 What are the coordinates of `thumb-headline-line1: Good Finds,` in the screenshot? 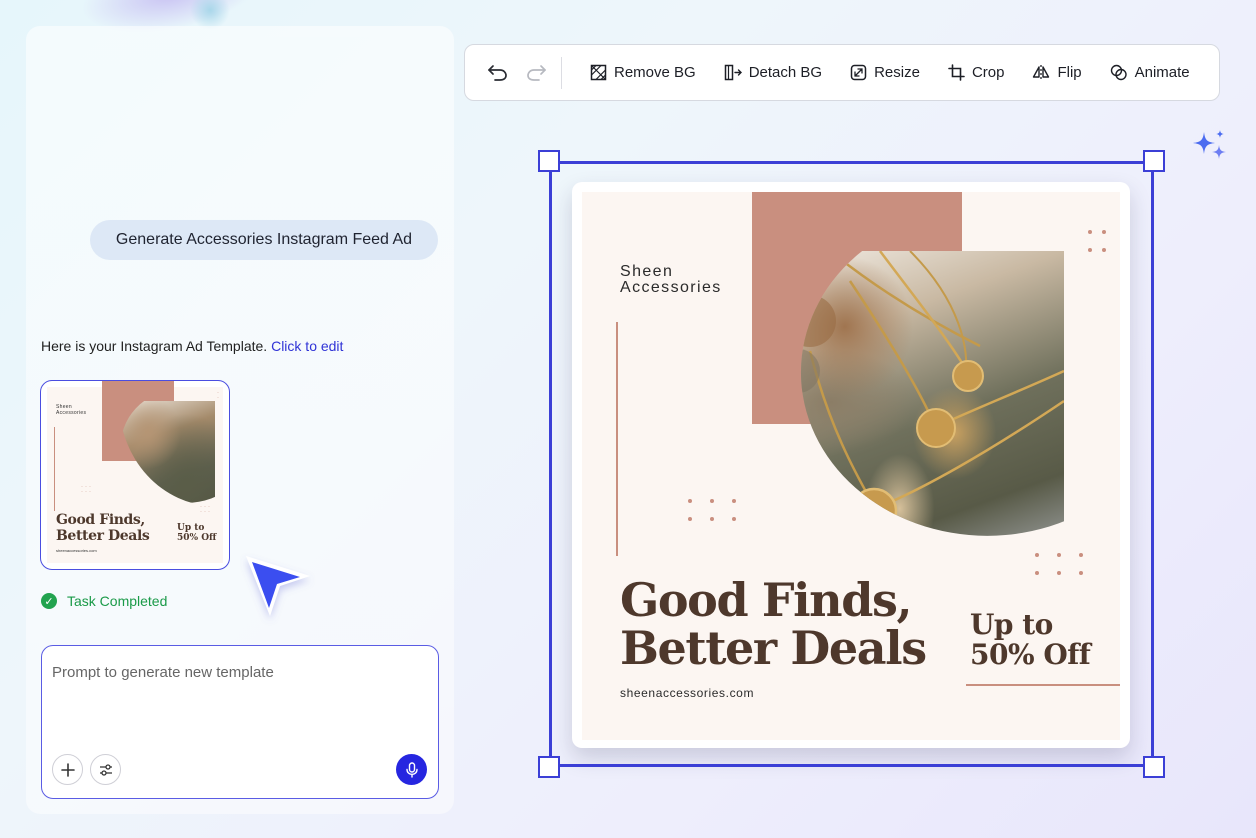 It's located at (100, 520).